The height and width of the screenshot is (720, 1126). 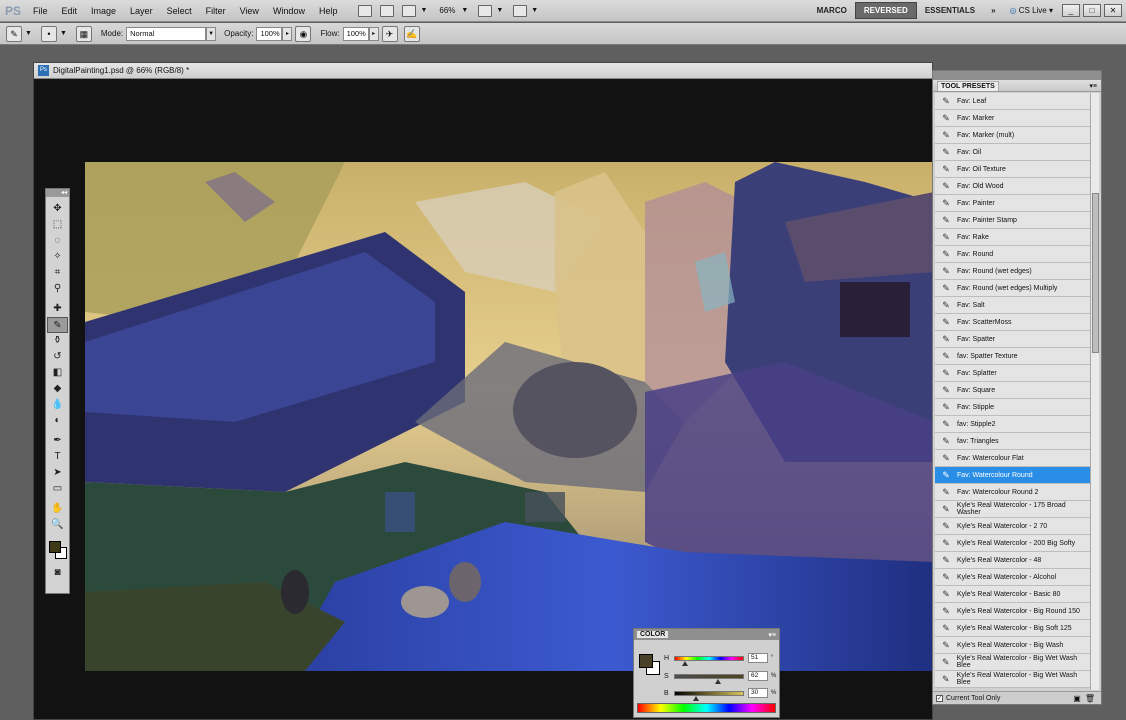 I want to click on preset-item: ✎ Fav: Leaf, so click(x=1012, y=101).